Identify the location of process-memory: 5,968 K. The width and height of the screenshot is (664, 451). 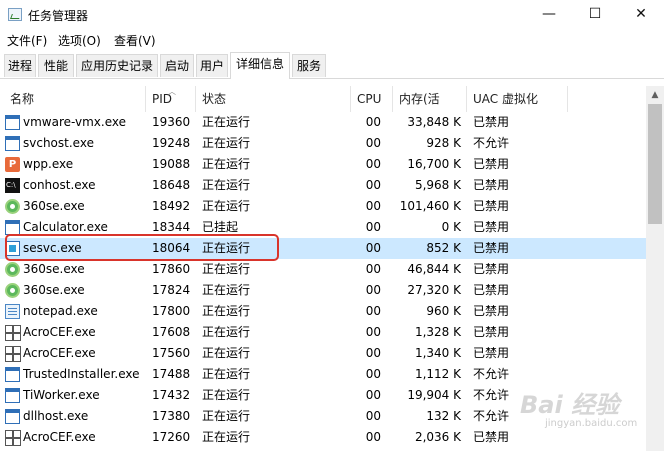
(437, 185).